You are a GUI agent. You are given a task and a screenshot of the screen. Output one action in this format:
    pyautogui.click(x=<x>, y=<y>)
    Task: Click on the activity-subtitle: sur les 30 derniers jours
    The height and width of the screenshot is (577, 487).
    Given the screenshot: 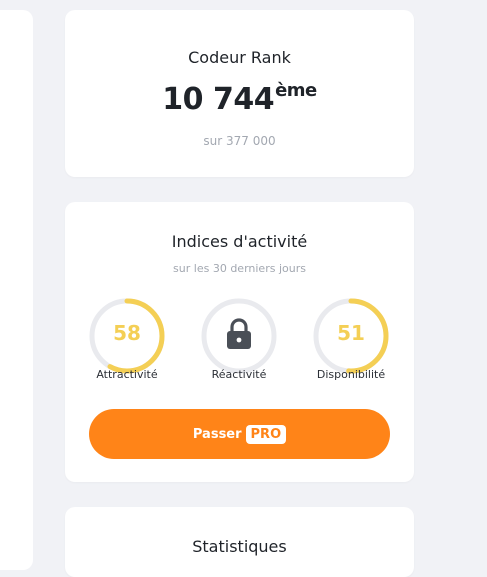 What is the action you would take?
    pyautogui.click(x=239, y=268)
    